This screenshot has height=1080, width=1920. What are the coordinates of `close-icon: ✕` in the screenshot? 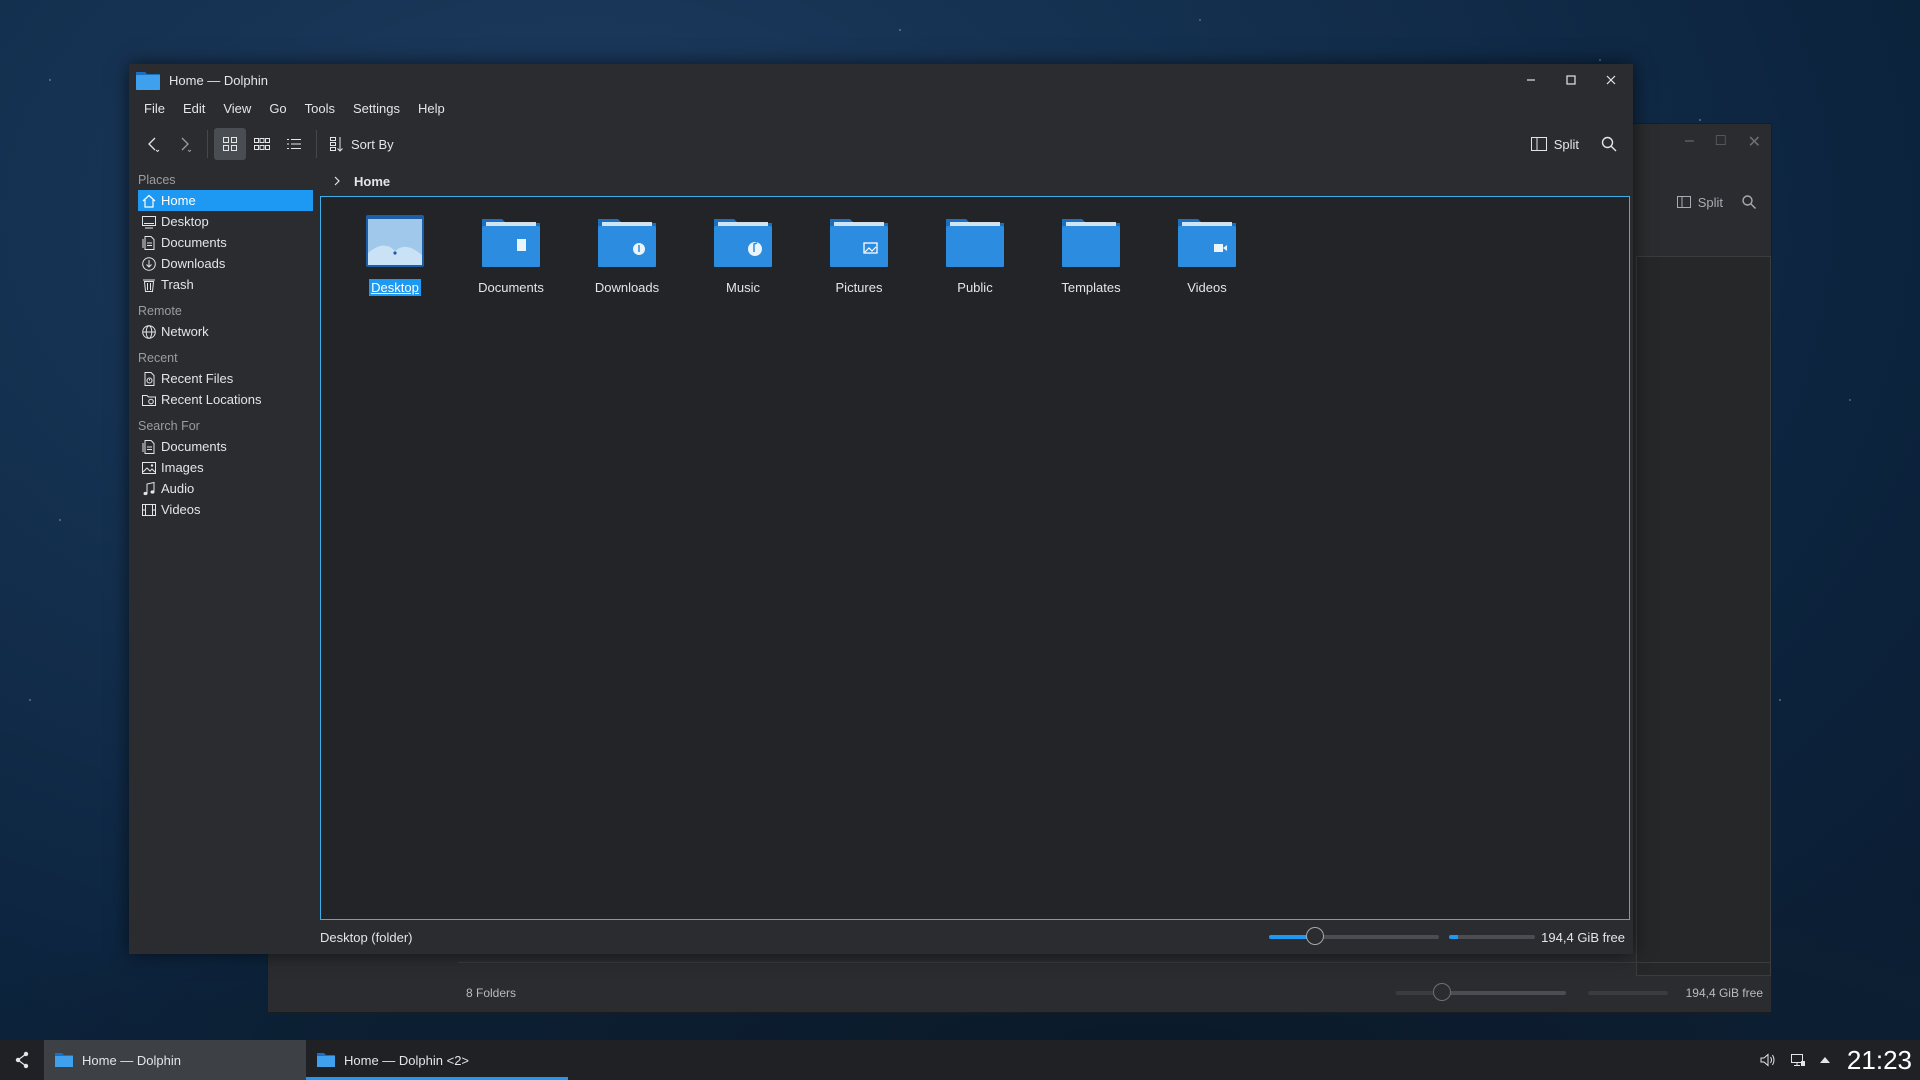 It's located at (1754, 142).